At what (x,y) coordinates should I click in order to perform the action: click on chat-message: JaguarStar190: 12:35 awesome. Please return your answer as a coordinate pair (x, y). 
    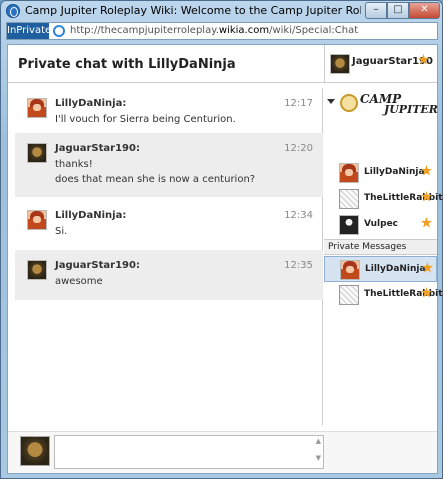
    Looking at the image, I should click on (169, 275).